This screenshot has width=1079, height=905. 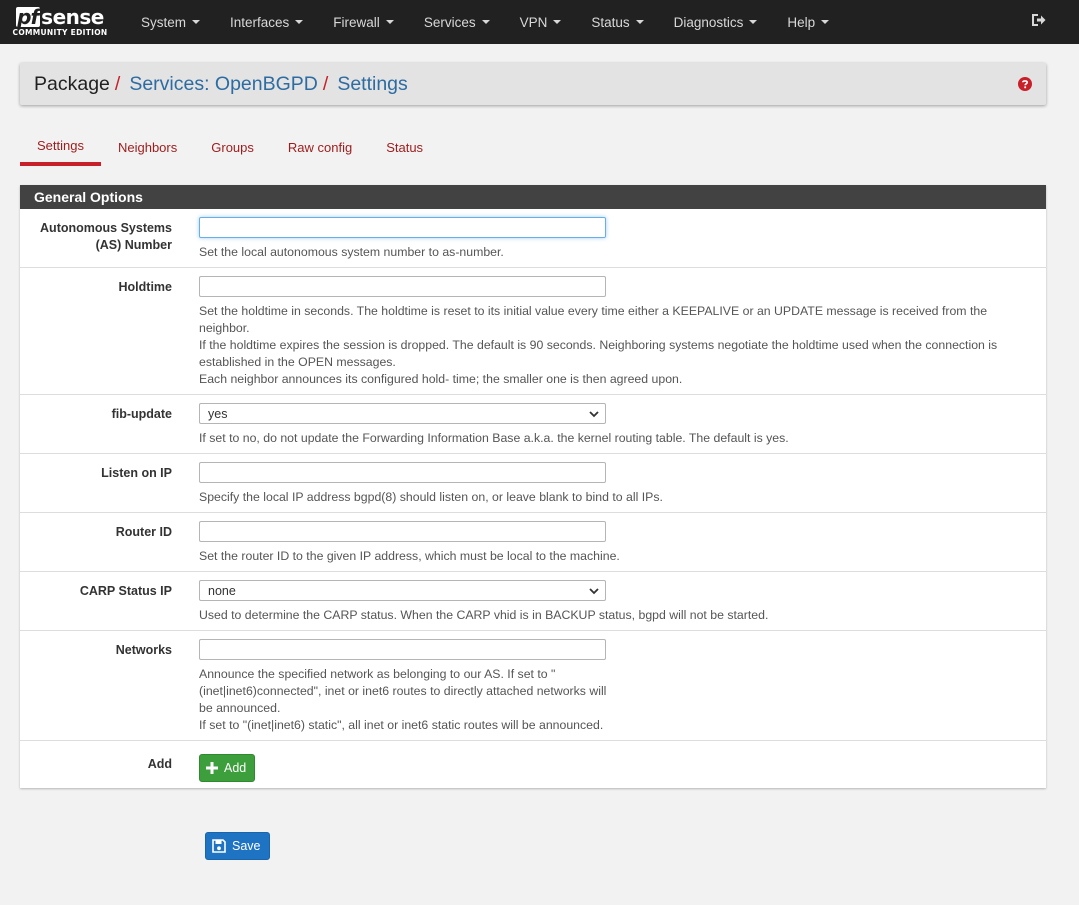 What do you see at coordinates (159, 764) in the screenshot?
I see `label-add: Add` at bounding box center [159, 764].